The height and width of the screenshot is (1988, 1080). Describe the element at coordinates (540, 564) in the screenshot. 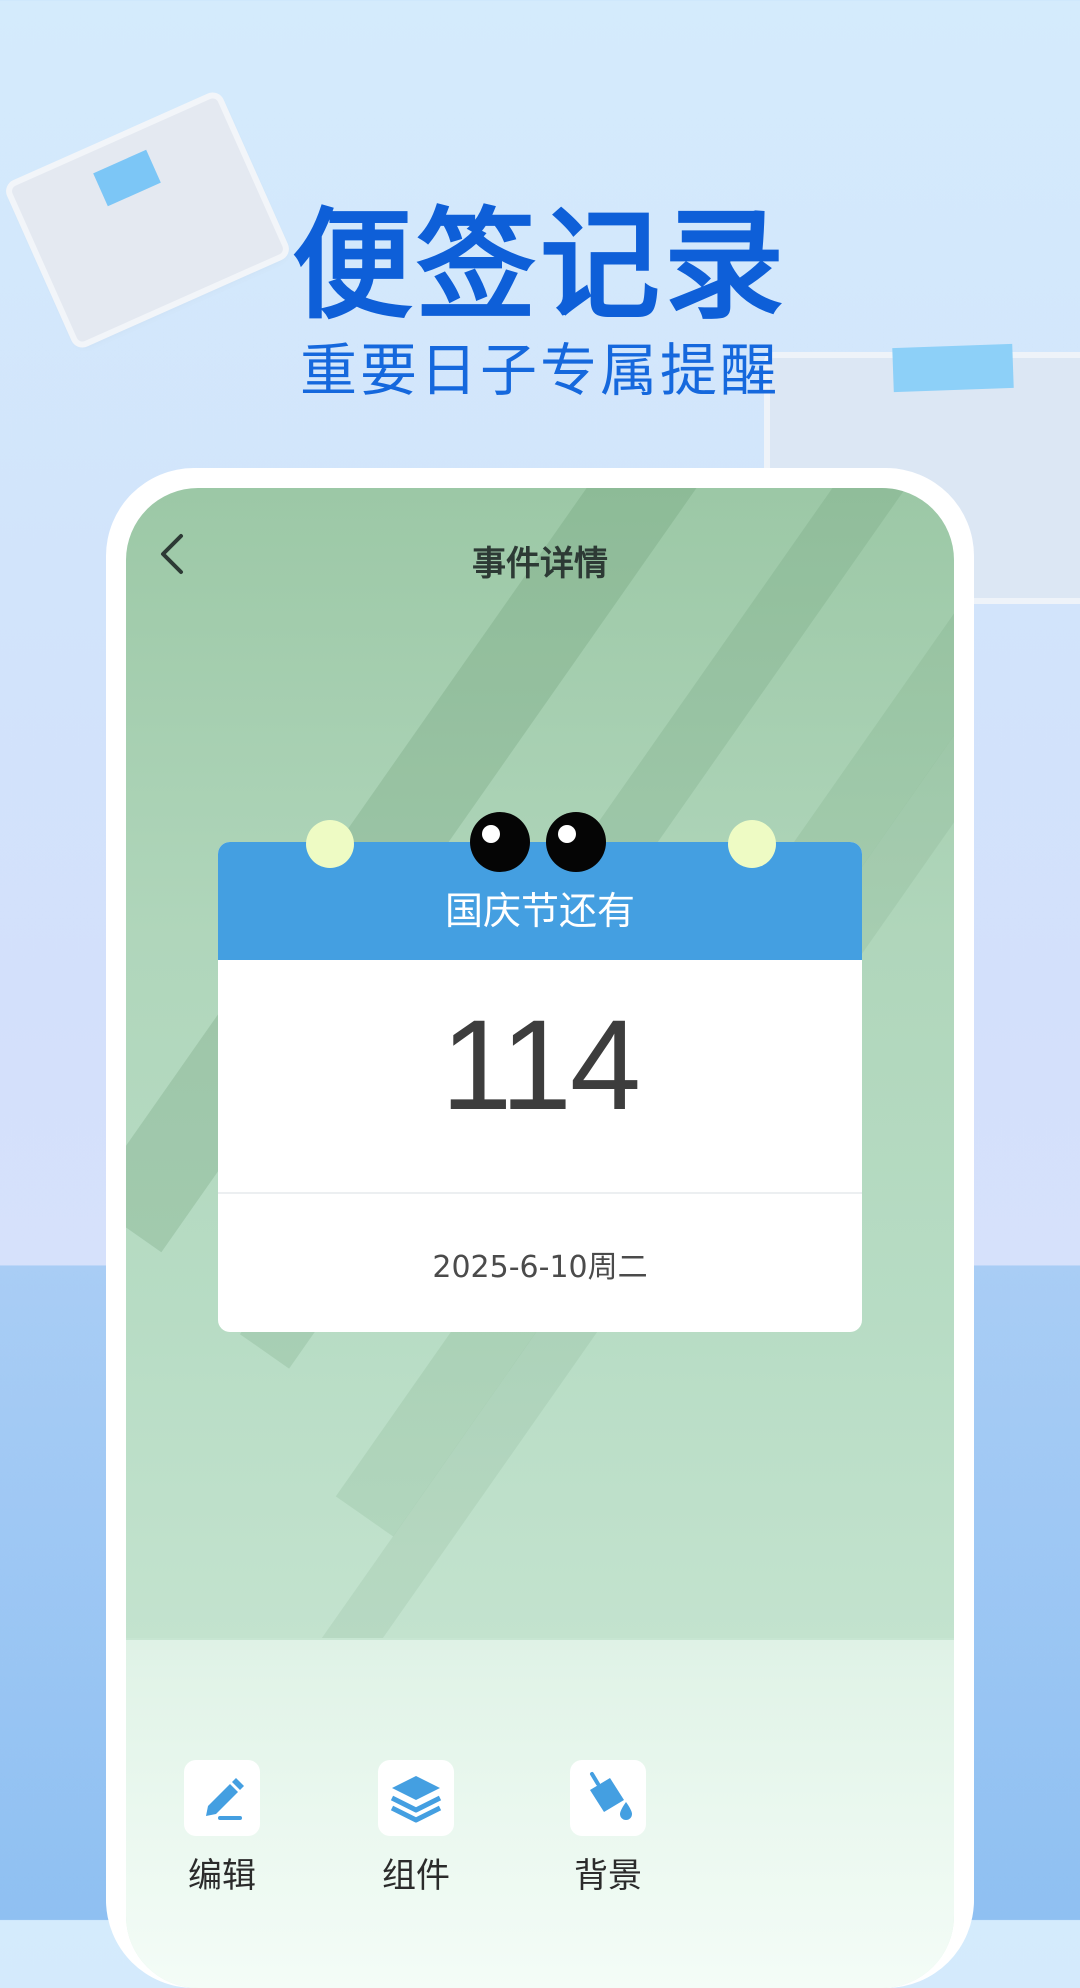

I see `screen-title: 事件详情` at that location.